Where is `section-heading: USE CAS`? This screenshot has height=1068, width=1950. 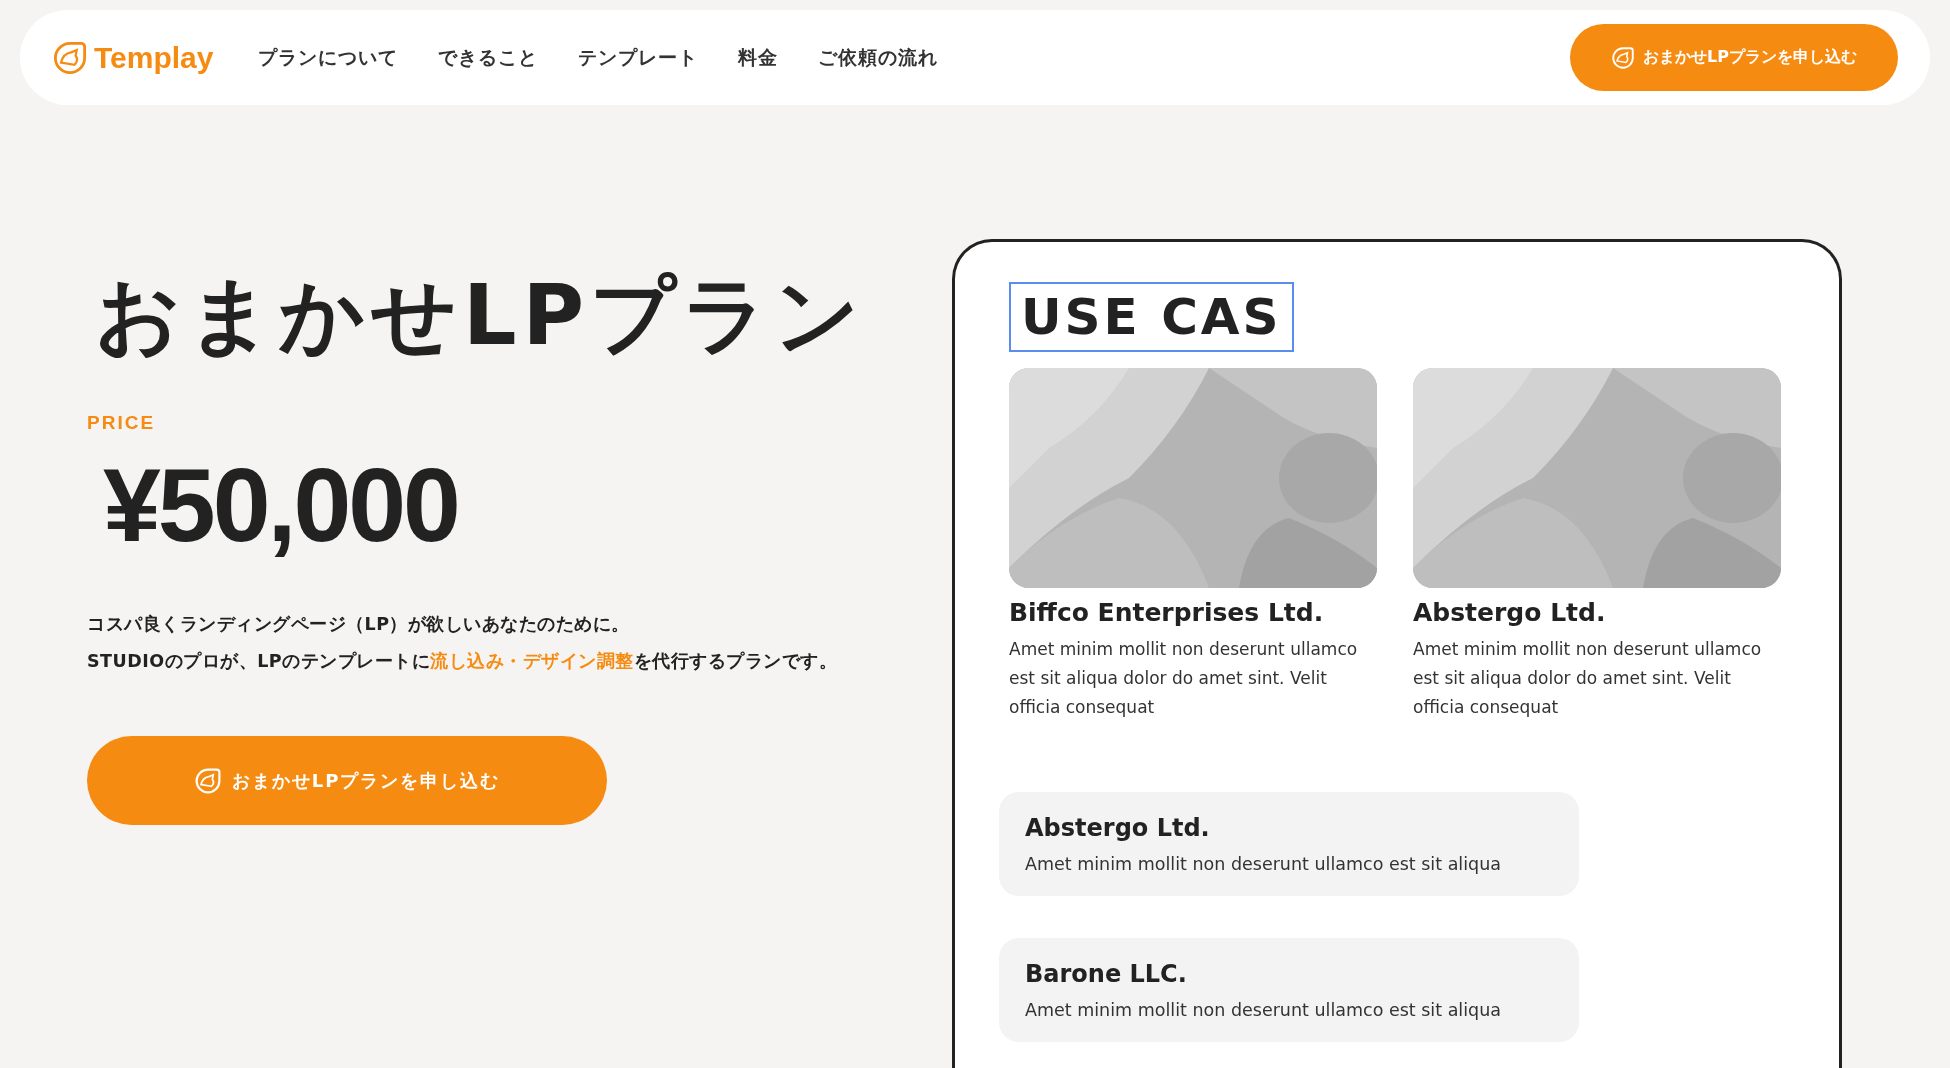 section-heading: USE CAS is located at coordinates (1151, 317).